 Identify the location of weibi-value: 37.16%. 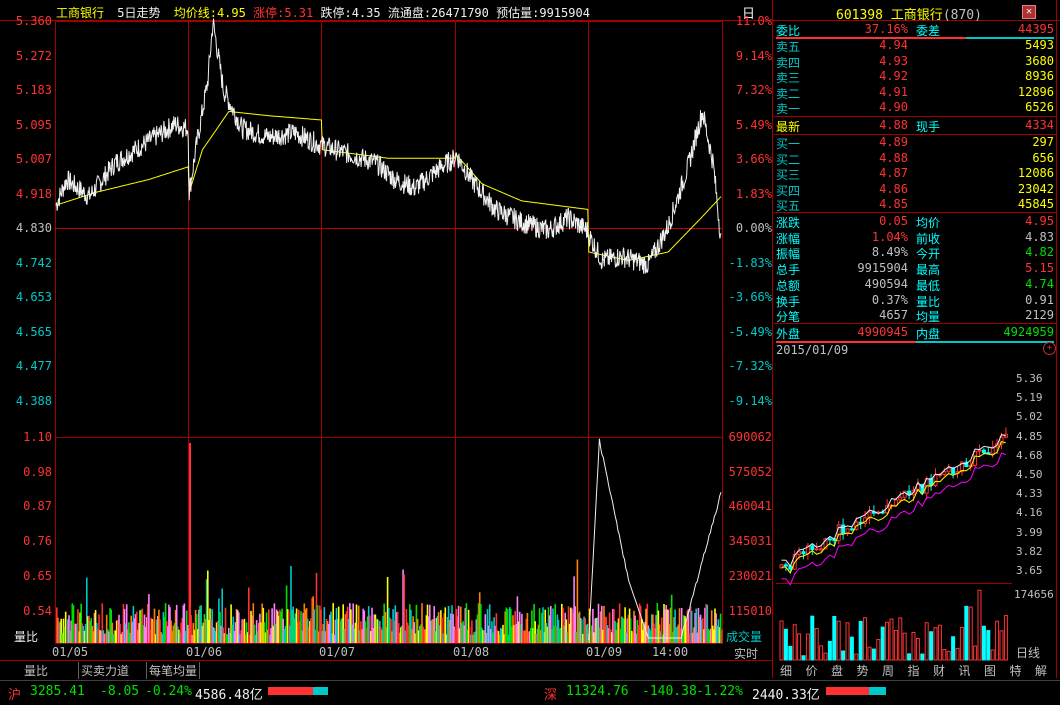
(886, 29).